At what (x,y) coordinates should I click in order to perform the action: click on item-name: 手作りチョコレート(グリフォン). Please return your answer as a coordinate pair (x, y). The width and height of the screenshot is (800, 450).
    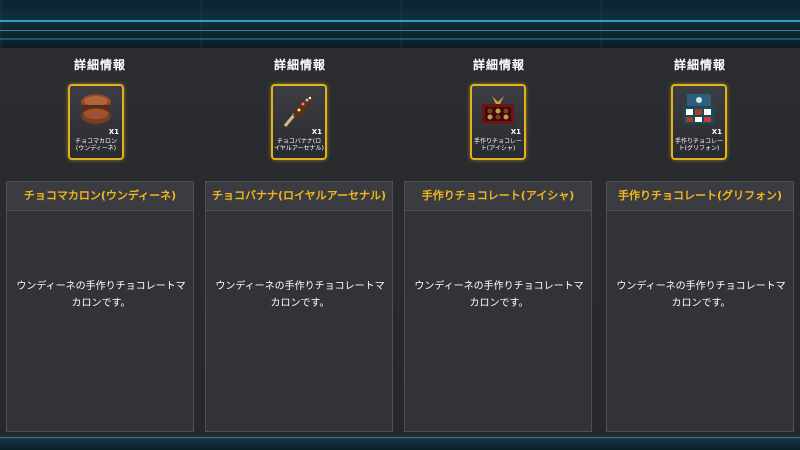
    Looking at the image, I should click on (698, 145).